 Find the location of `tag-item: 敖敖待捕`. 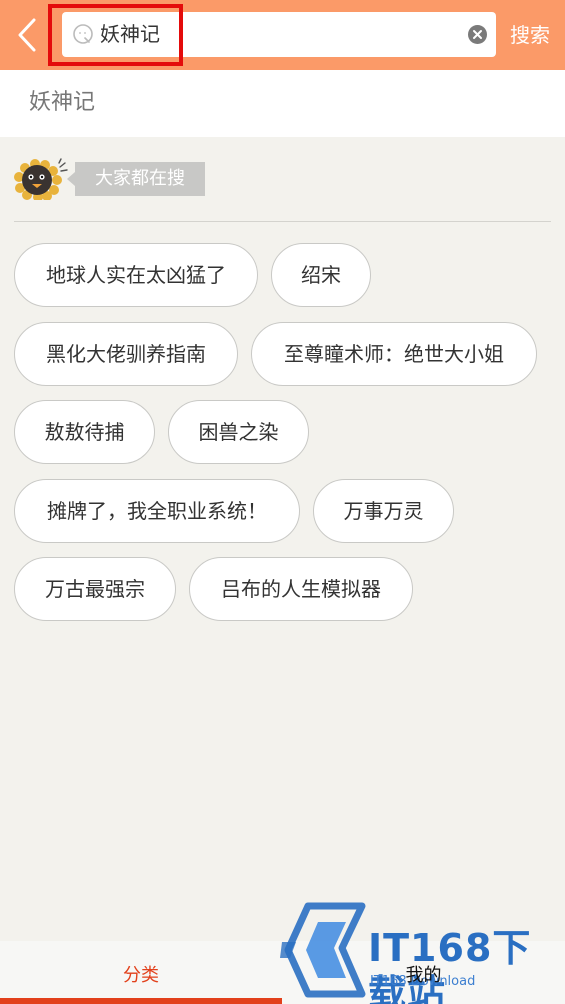

tag-item: 敖敖待捕 is located at coordinates (84, 432).